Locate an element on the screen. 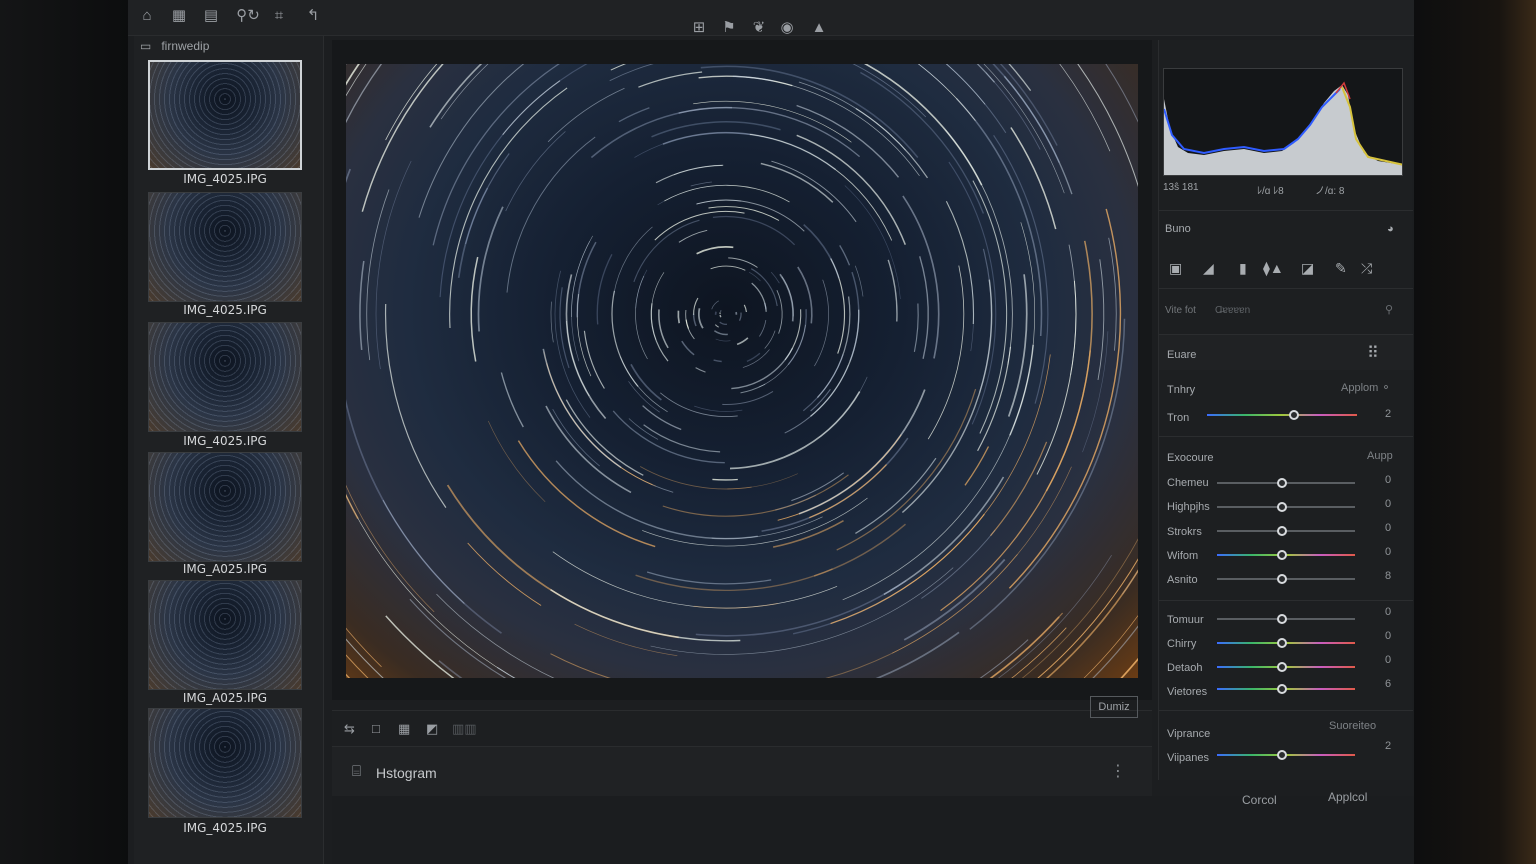 The width and height of the screenshot is (1536, 864). transform-tool-icon: ⤮ is located at coordinates (1366, 268).